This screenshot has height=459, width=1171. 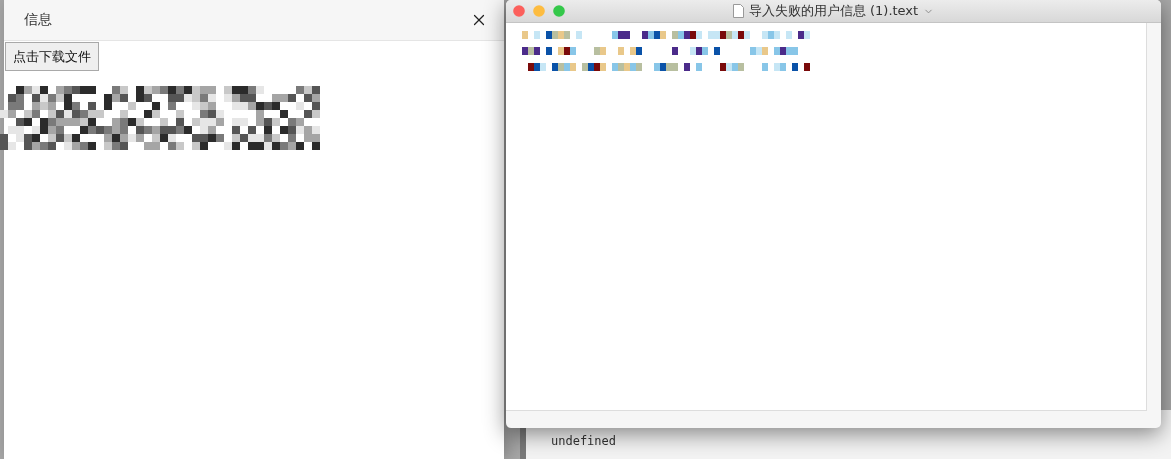 I want to click on console-line: undefined, so click(x=584, y=441).